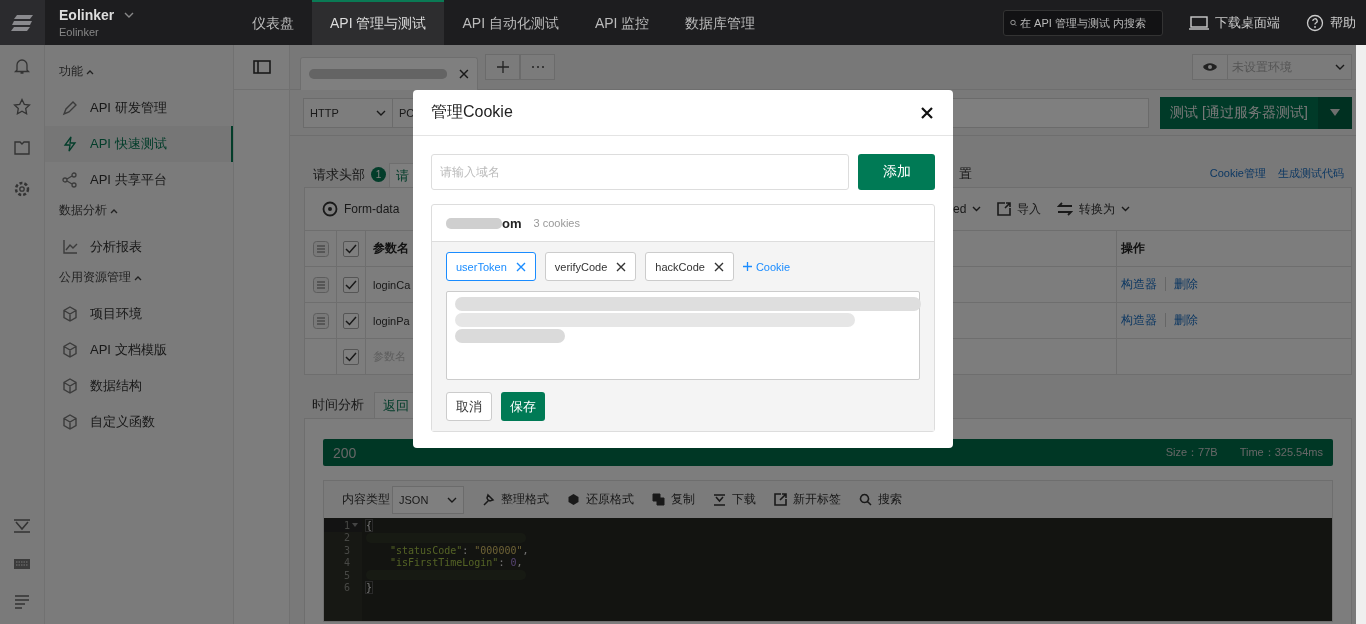 Image resolution: width=1366 pixels, height=624 pixels. What do you see at coordinates (22, 148) in the screenshot?
I see `book-icon` at bounding box center [22, 148].